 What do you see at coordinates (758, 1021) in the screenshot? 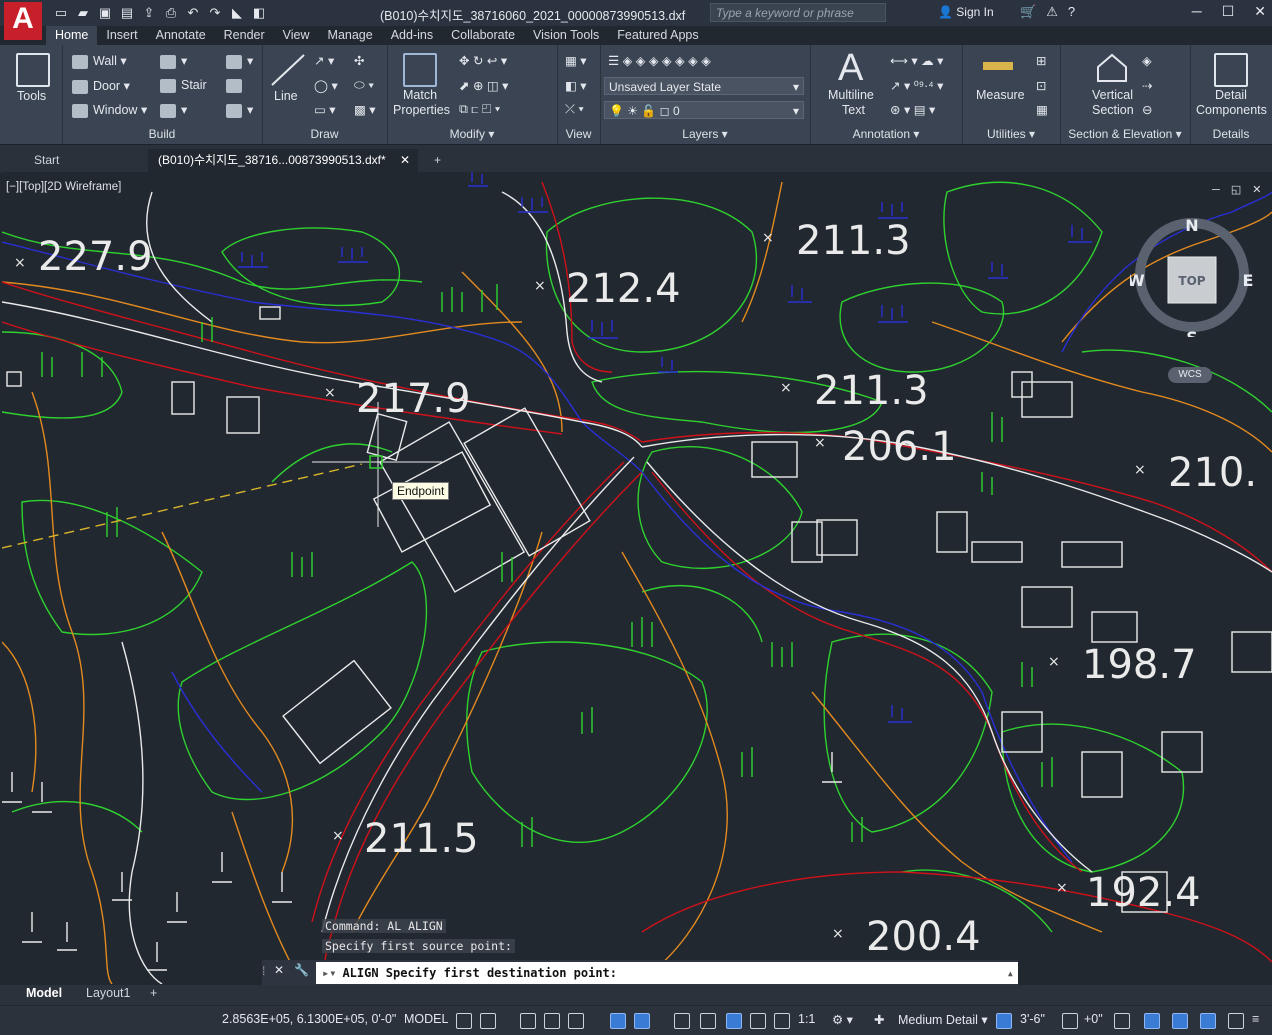
I see `autoscale-icon` at bounding box center [758, 1021].